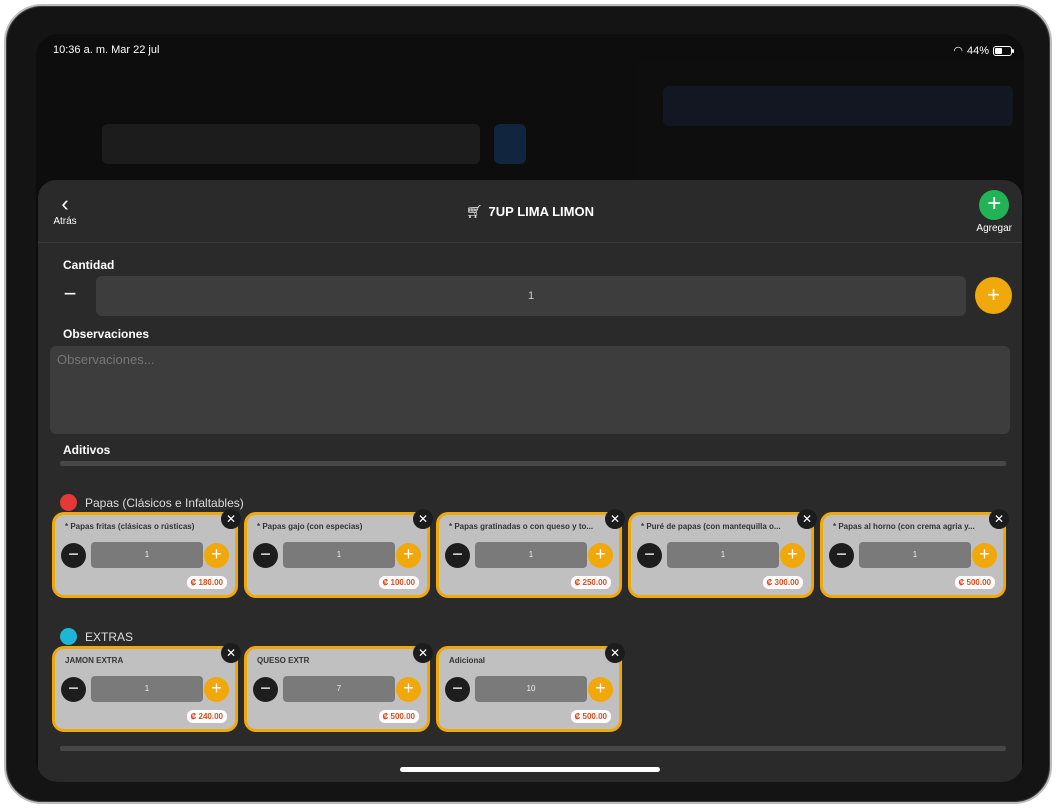  What do you see at coordinates (958, 51) in the screenshot?
I see `wifi-icon: ◠` at bounding box center [958, 51].